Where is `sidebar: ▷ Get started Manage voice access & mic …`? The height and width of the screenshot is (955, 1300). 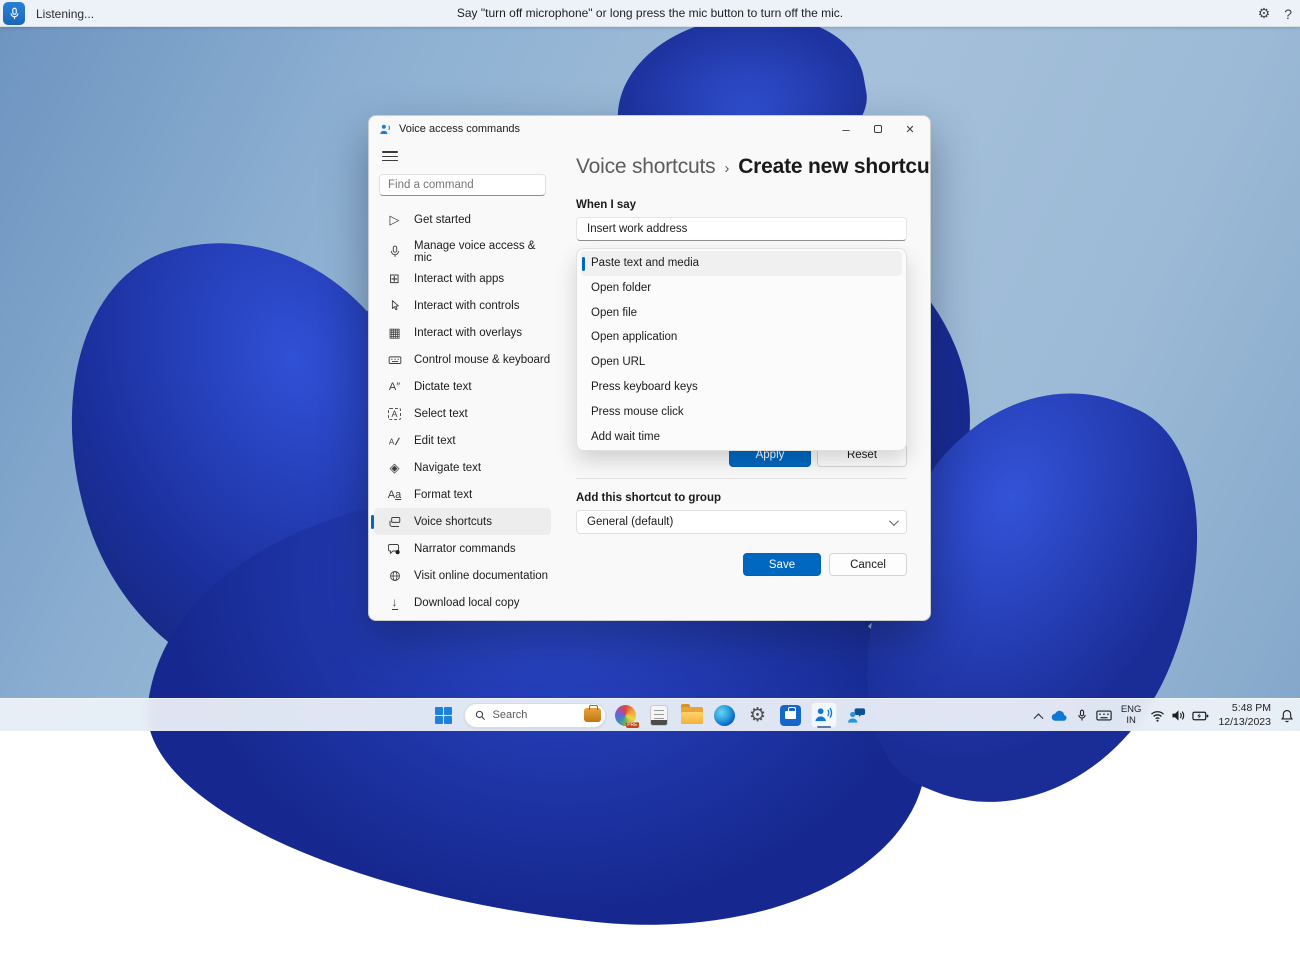
sidebar: ▷ Get started Manage voice access & mic … is located at coordinates (462, 381).